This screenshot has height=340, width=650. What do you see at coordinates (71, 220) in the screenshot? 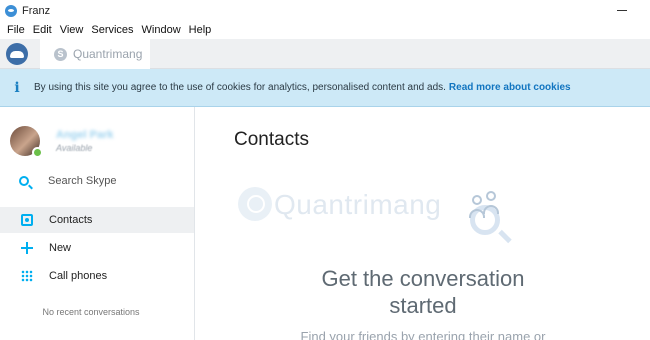
I see `sidebar-item-label: Contacts` at bounding box center [71, 220].